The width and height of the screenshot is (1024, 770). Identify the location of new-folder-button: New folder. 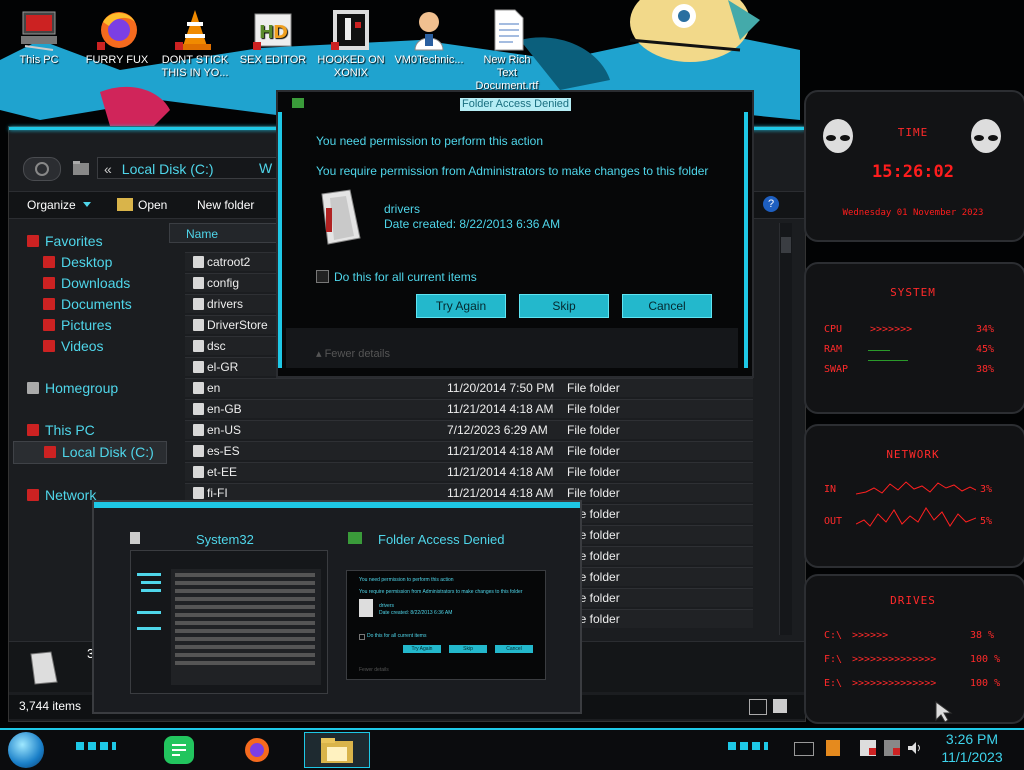
(225, 205).